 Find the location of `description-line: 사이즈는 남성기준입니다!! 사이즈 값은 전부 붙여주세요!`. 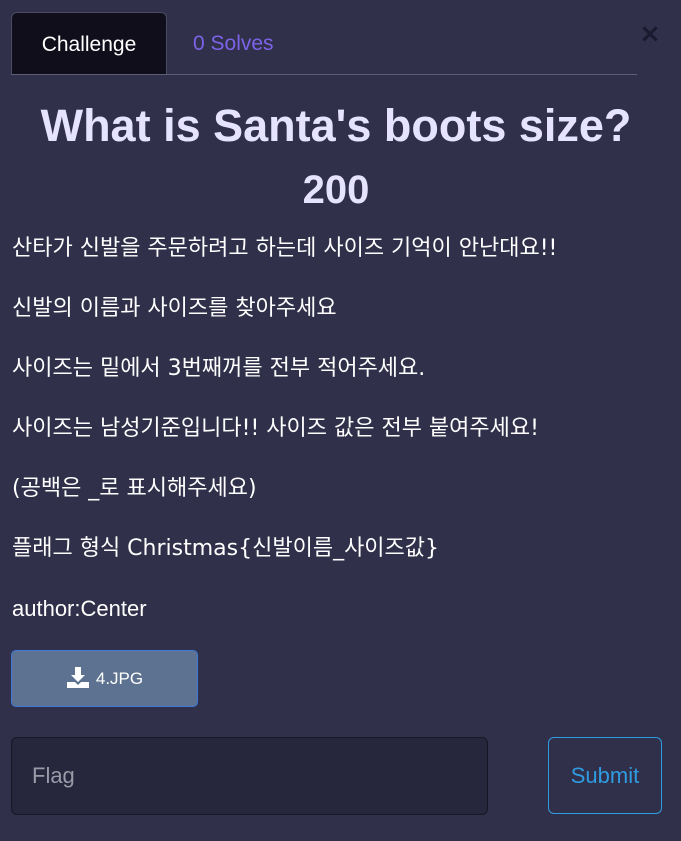

description-line: 사이즈는 남성기준입니다!! 사이즈 값은 전부 붙여주세요! is located at coordinates (275, 428).